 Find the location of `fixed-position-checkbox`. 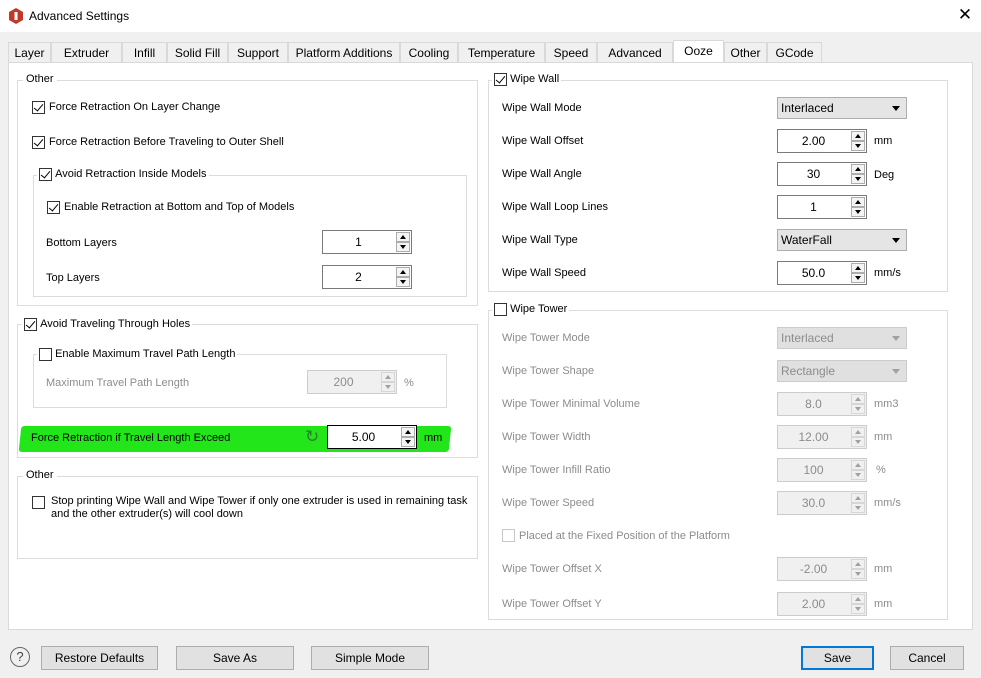

fixed-position-checkbox is located at coordinates (508, 535).